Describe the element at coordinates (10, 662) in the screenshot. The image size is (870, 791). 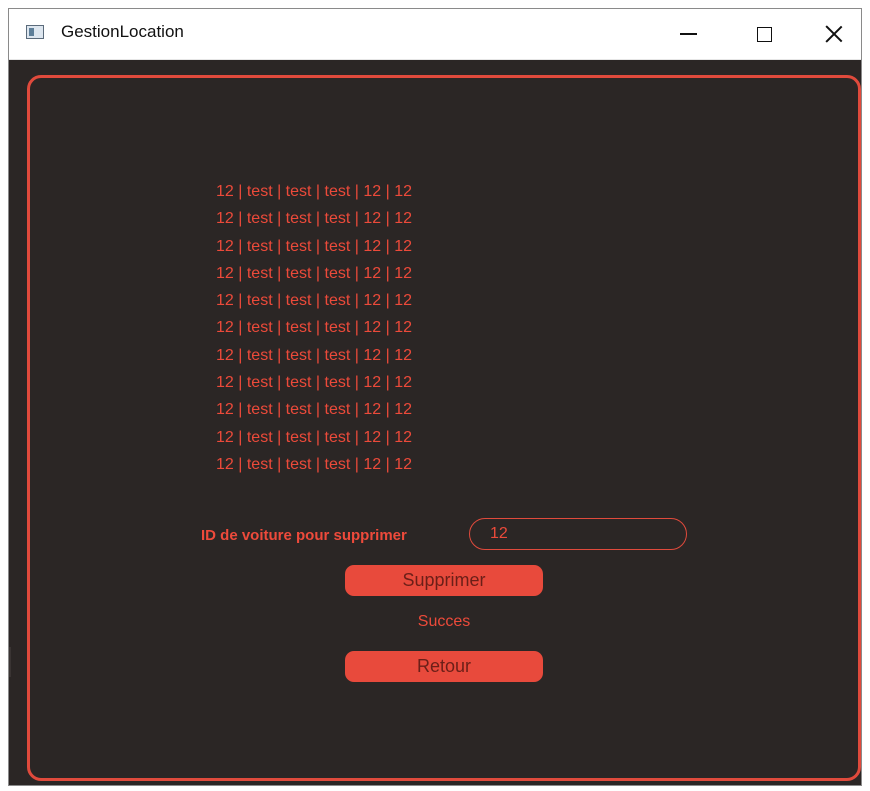
I see `window-edge-mark` at that location.